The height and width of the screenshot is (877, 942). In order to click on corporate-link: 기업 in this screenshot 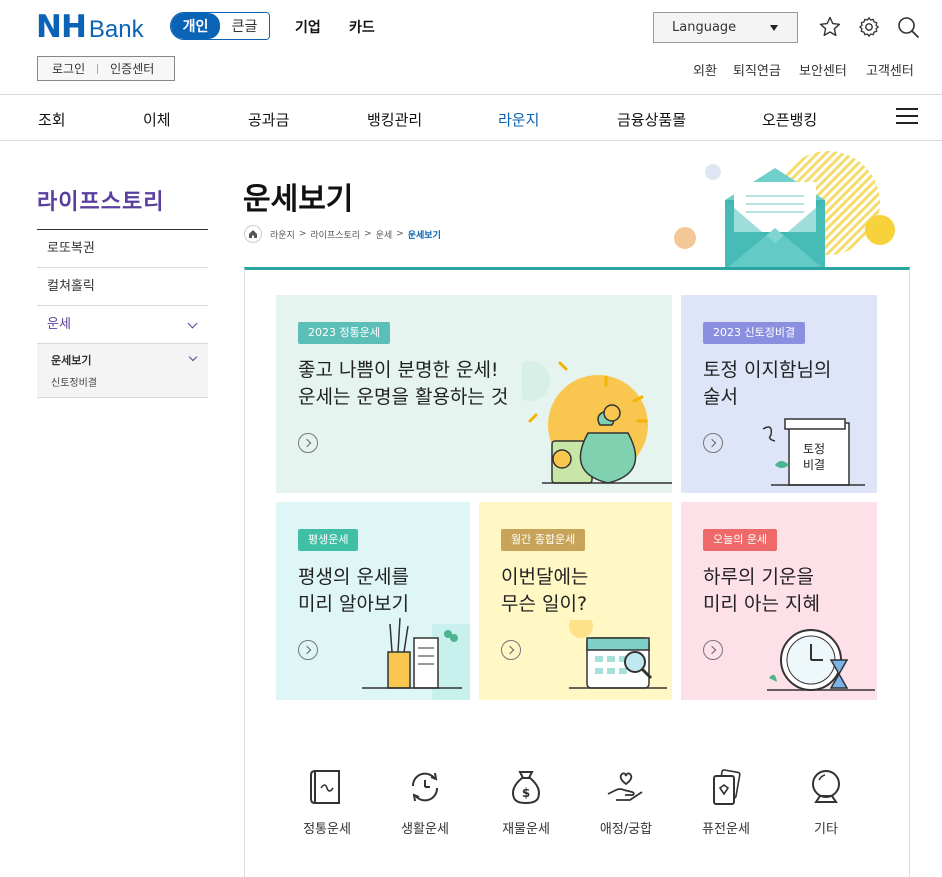, I will do `click(308, 27)`.